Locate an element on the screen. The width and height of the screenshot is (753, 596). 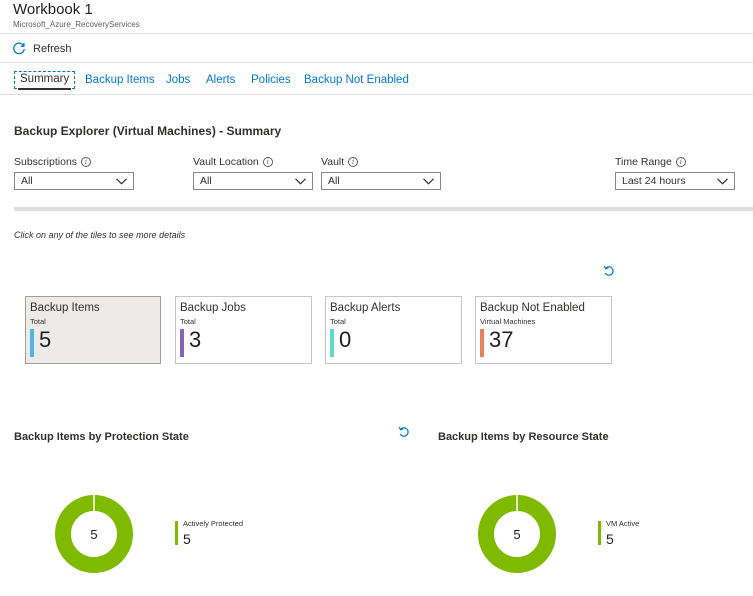
param-subscriptions: Subscriptions i All is located at coordinates (74, 173).